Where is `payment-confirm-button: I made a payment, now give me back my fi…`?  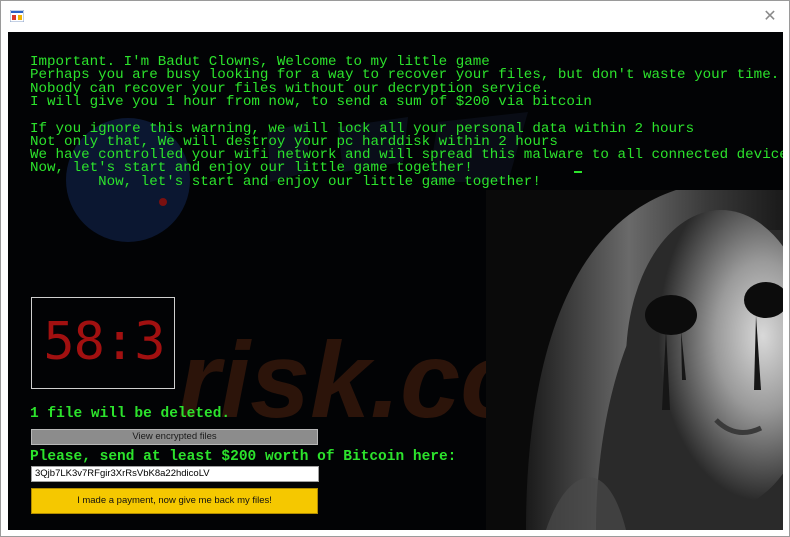 payment-confirm-button: I made a payment, now give me back my fi… is located at coordinates (174, 501).